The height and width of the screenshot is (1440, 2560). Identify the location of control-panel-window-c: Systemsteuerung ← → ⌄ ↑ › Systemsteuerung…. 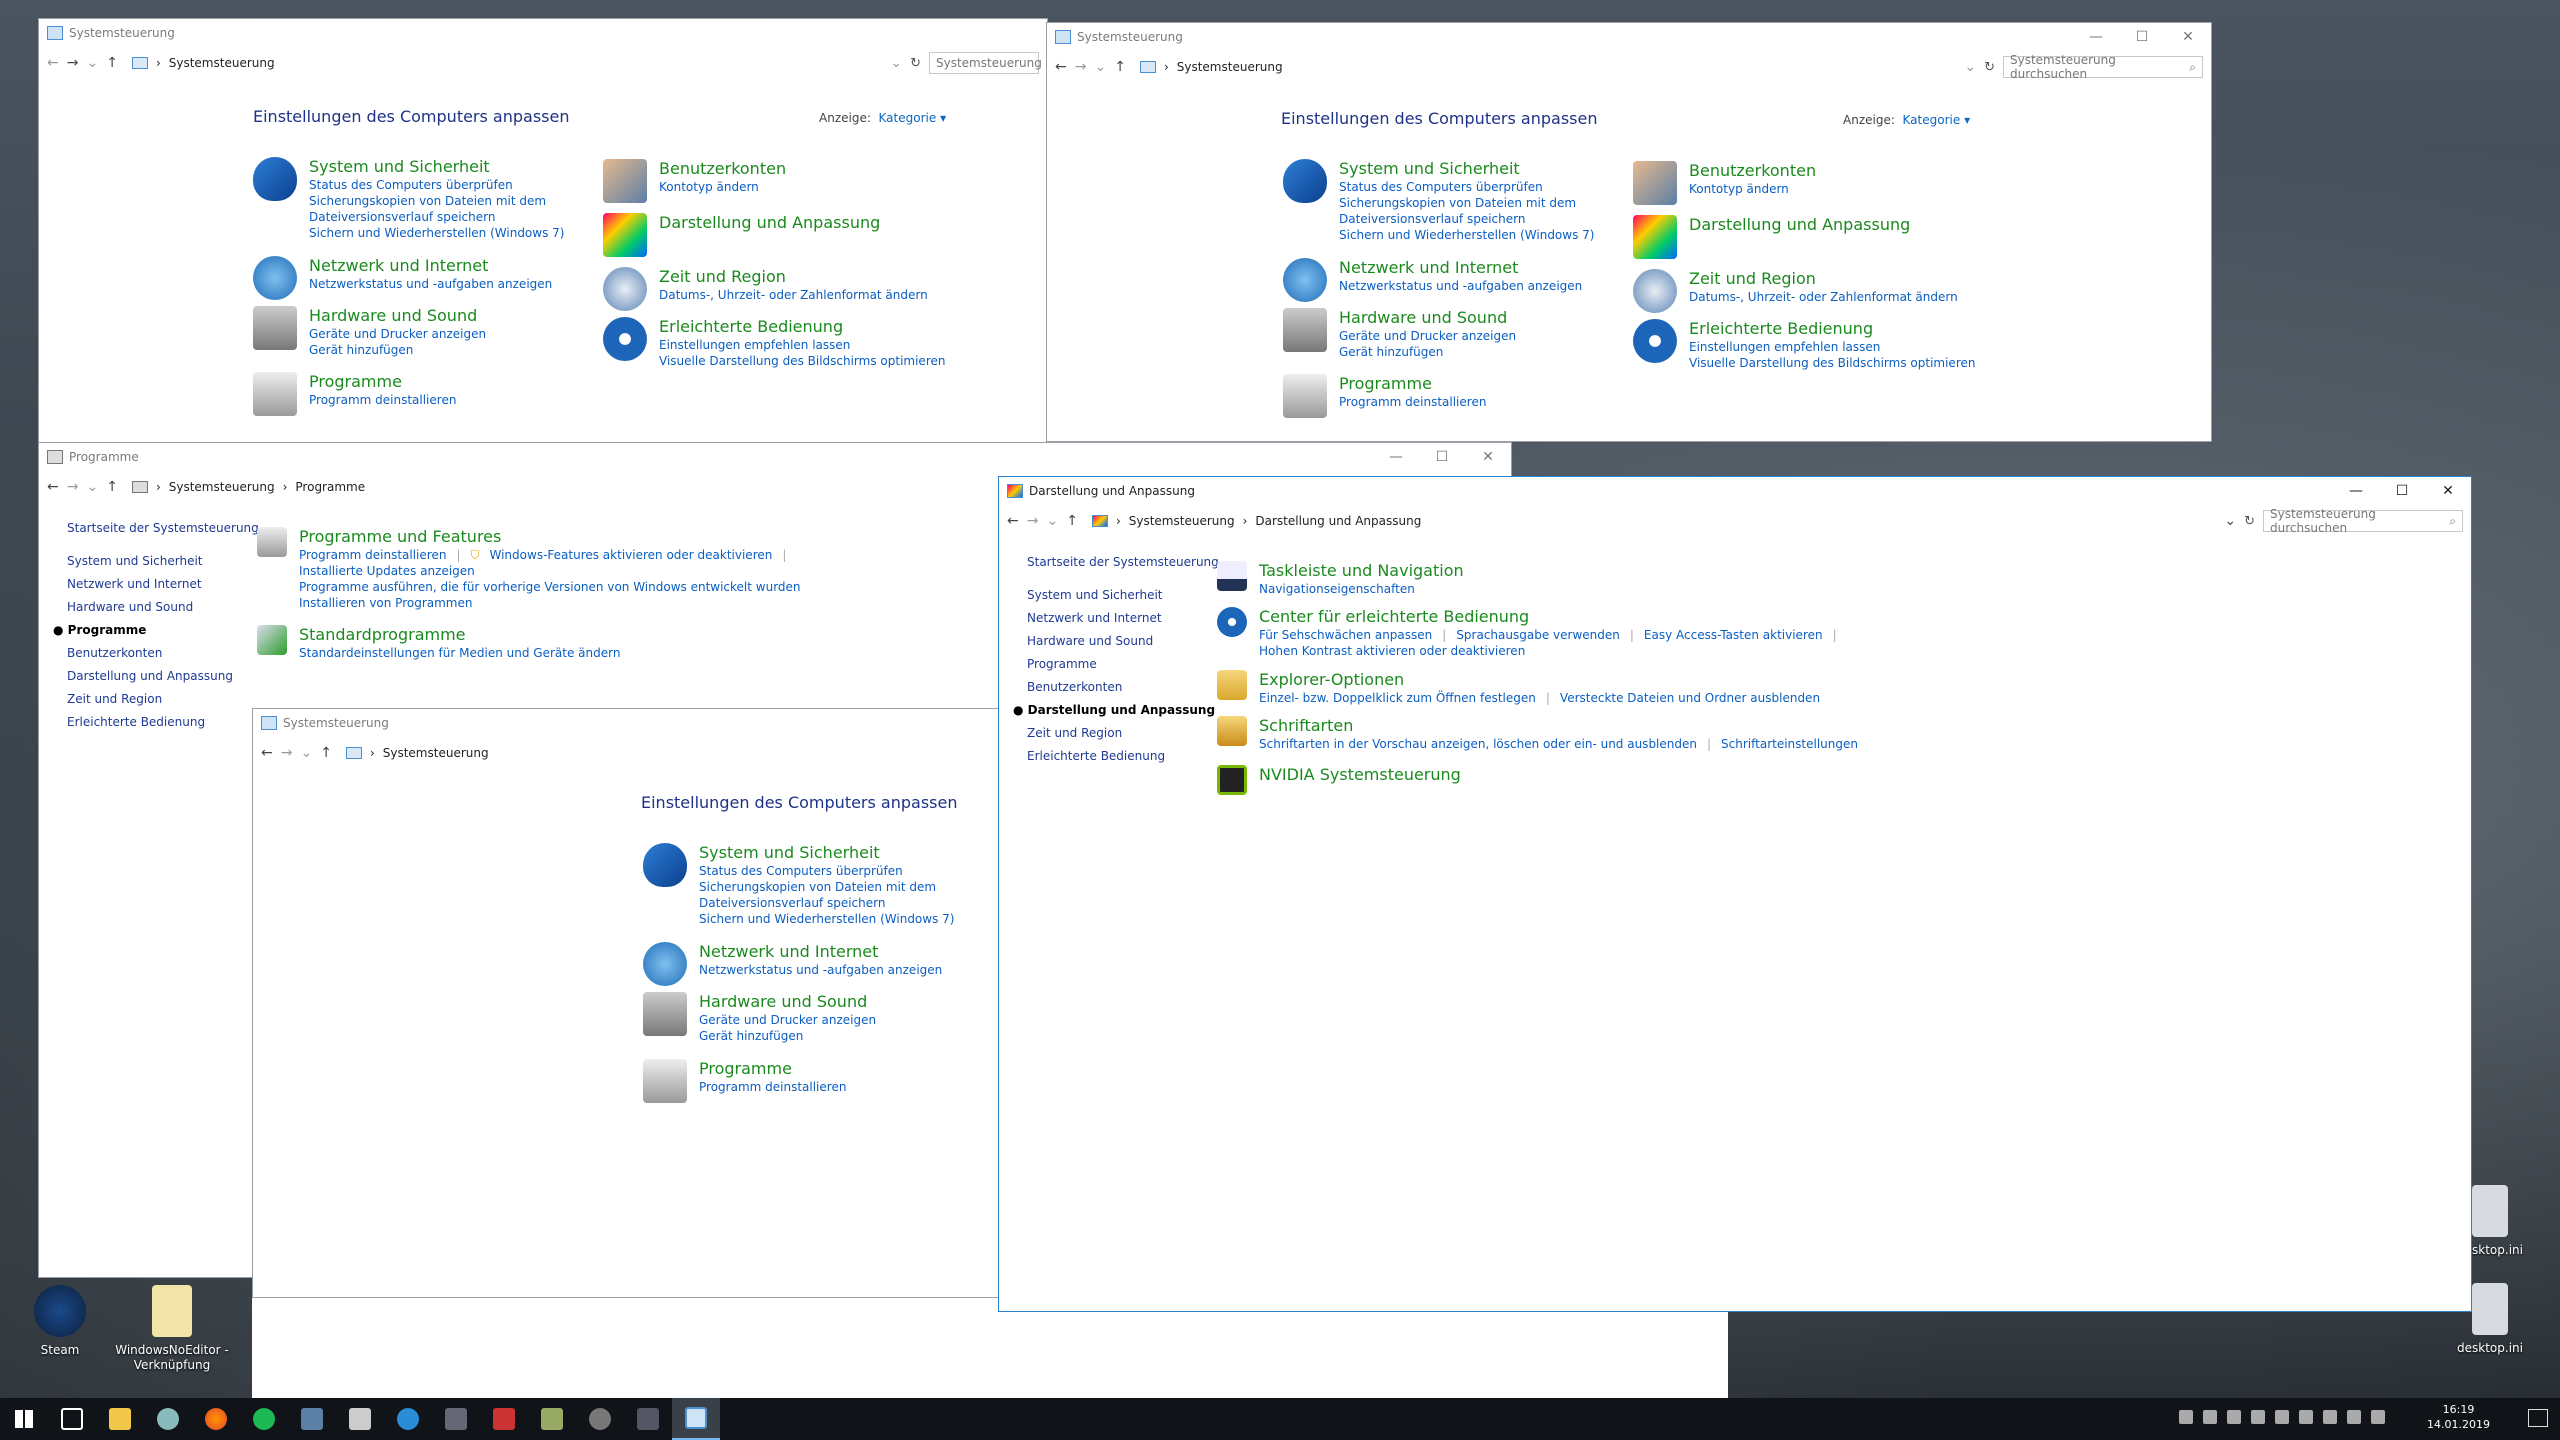
(627, 1003).